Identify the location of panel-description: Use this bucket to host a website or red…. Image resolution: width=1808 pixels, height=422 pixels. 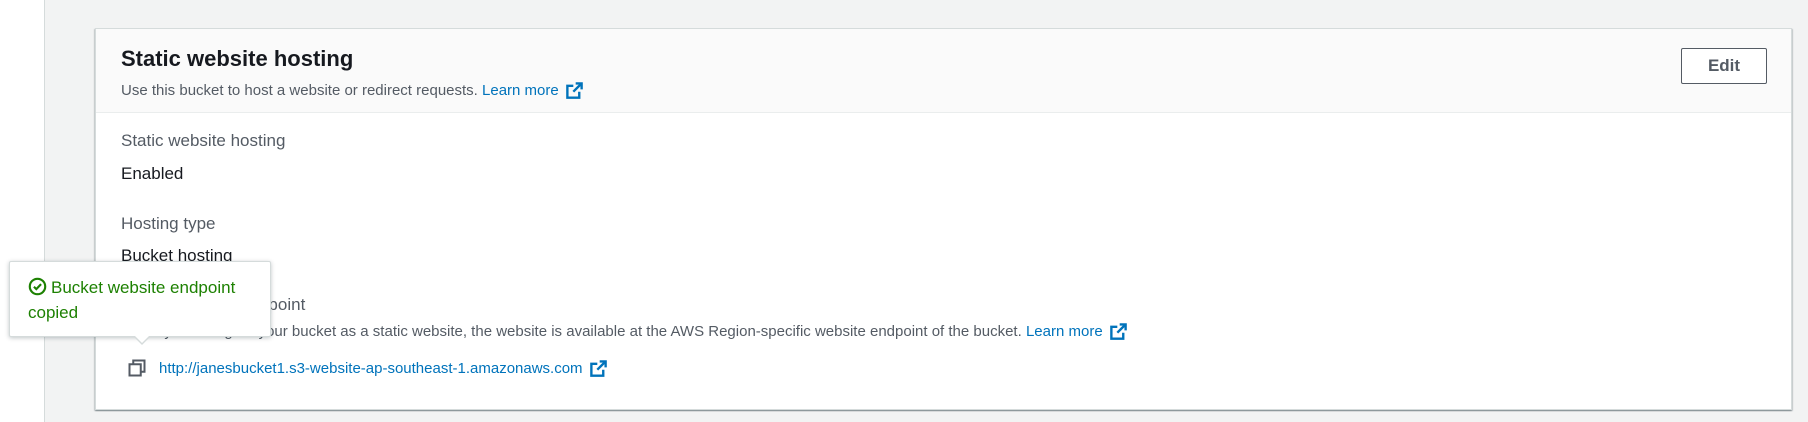
(352, 90).